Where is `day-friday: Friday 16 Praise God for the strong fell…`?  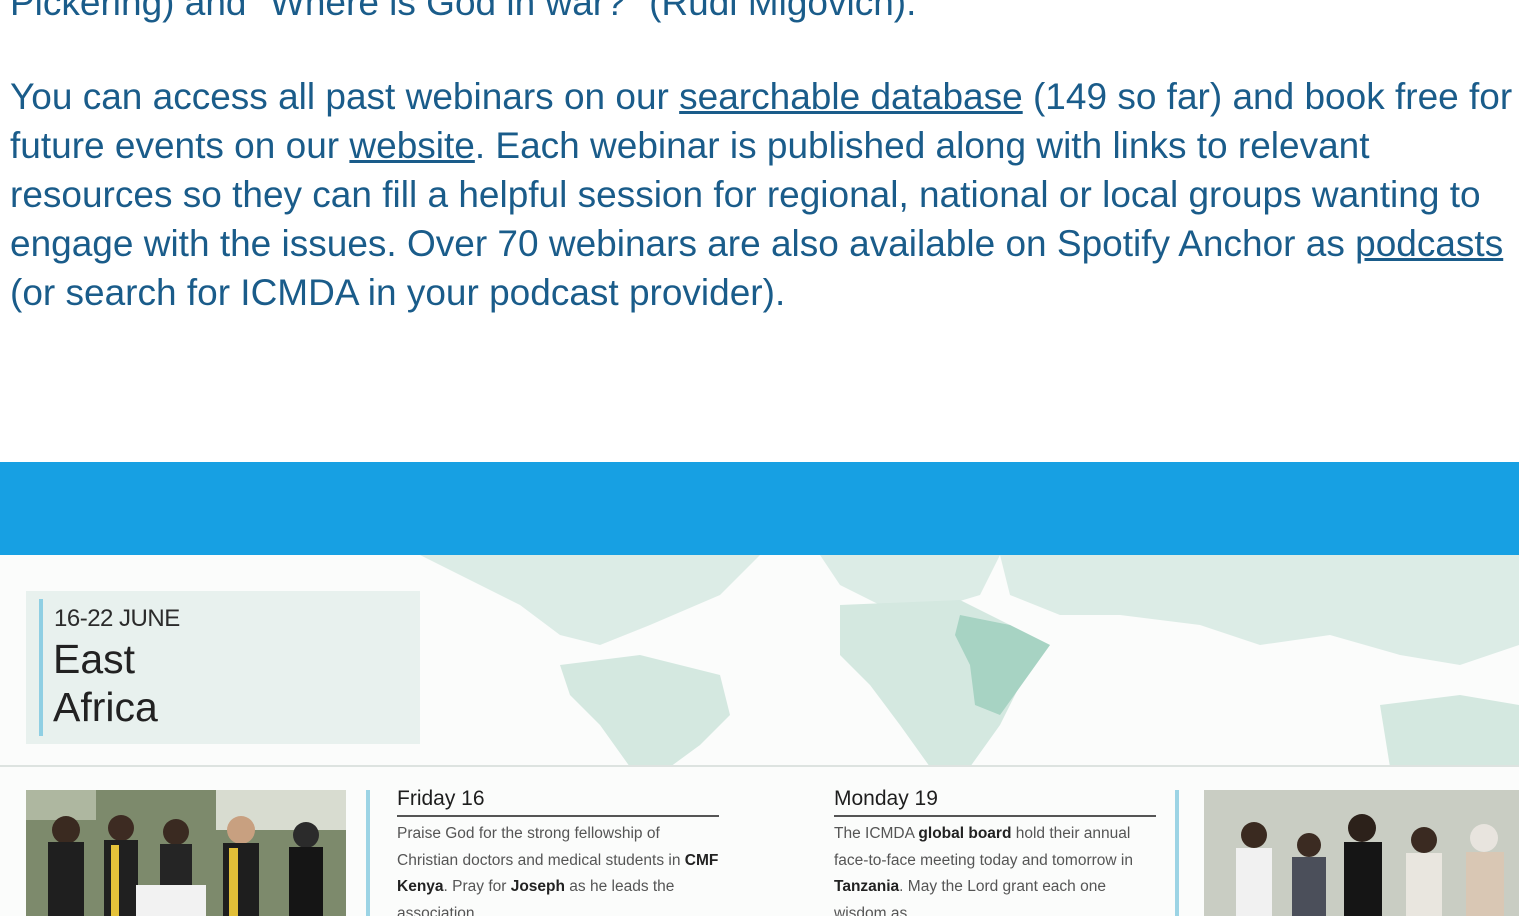
day-friday: Friday 16 Praise God for the strong fell… is located at coordinates (558, 851).